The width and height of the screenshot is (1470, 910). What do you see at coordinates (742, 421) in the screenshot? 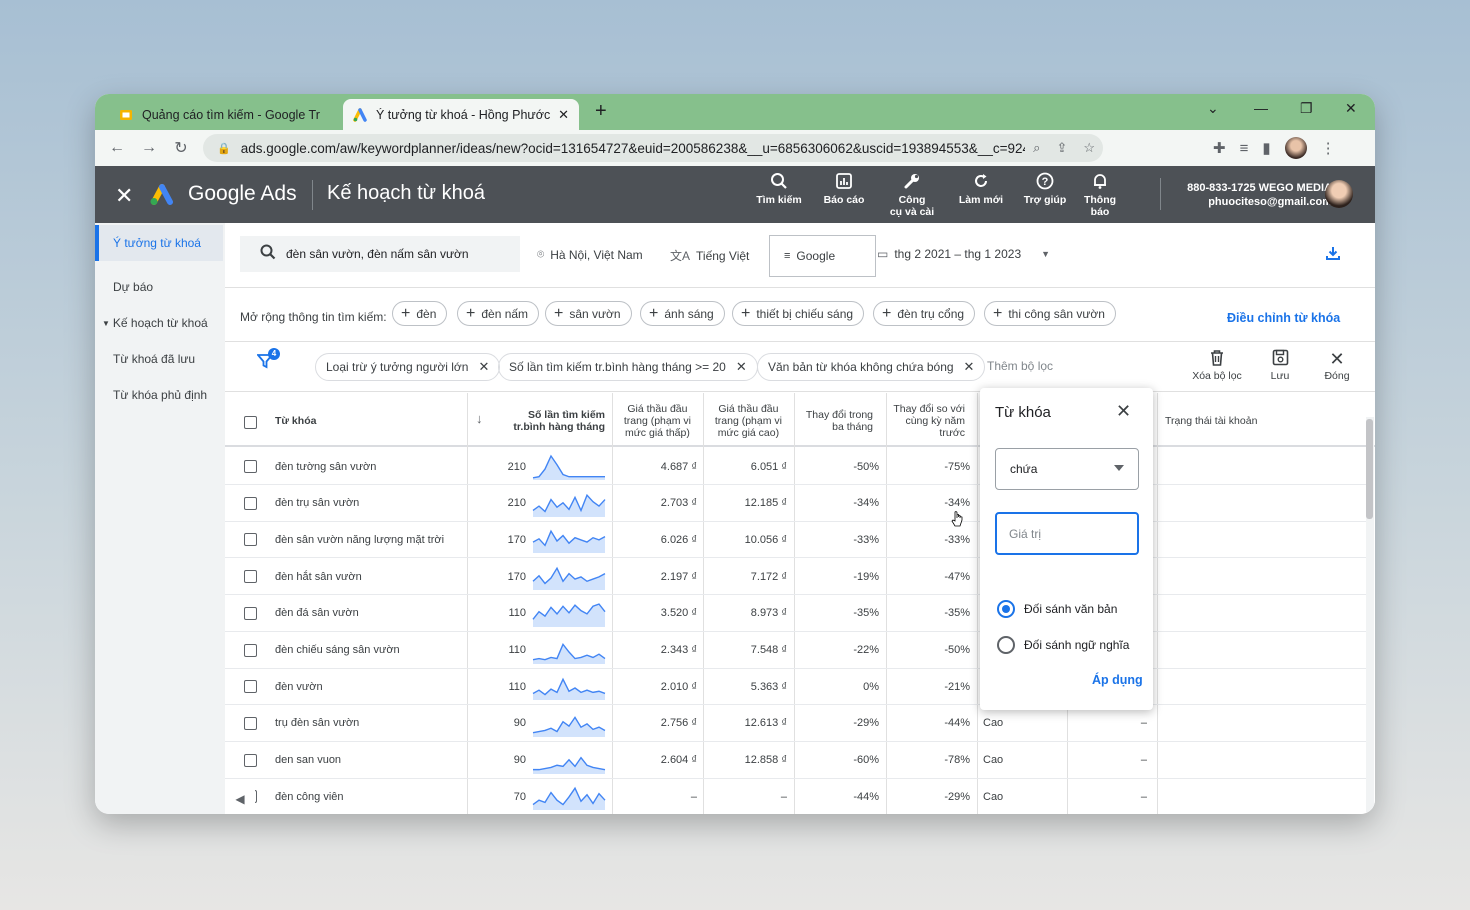
I see `column-header-bid-high: Giá thầu đầu trang (phạm vi mức giá cao)` at bounding box center [742, 421].